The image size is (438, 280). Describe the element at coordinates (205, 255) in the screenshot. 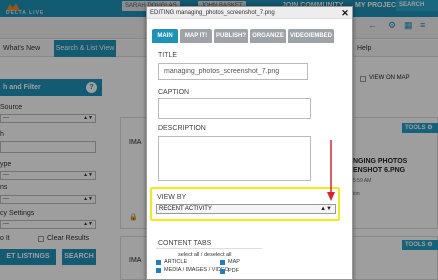

I see `select-all-link: select all / deselect all` at that location.